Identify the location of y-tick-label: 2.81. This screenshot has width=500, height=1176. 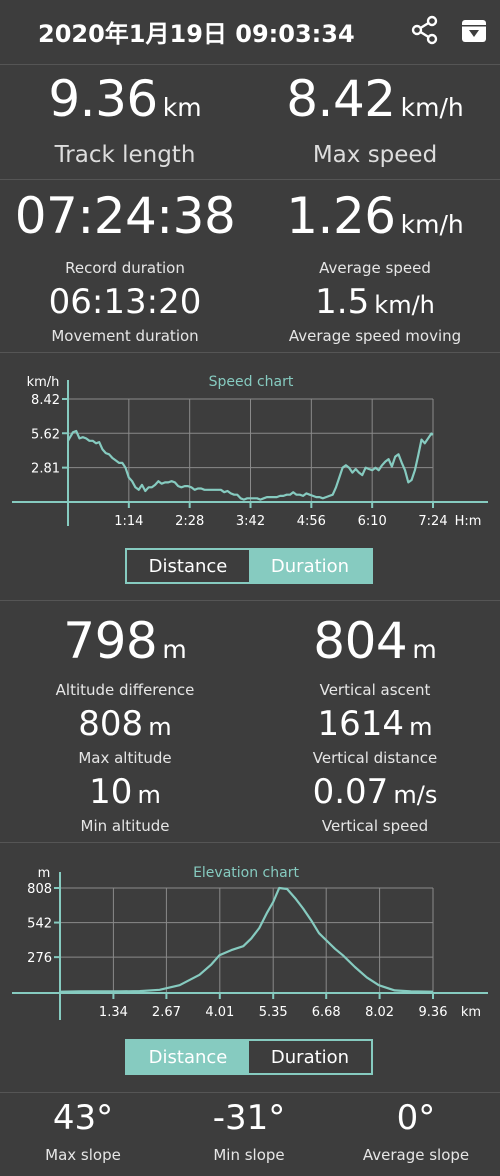
(45, 469).